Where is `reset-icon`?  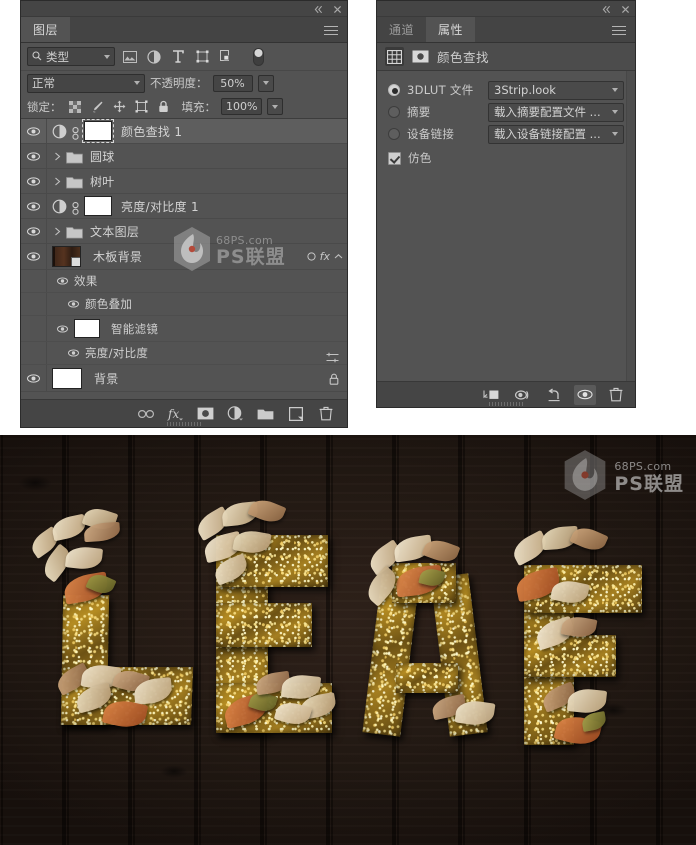 reset-icon is located at coordinates (554, 395).